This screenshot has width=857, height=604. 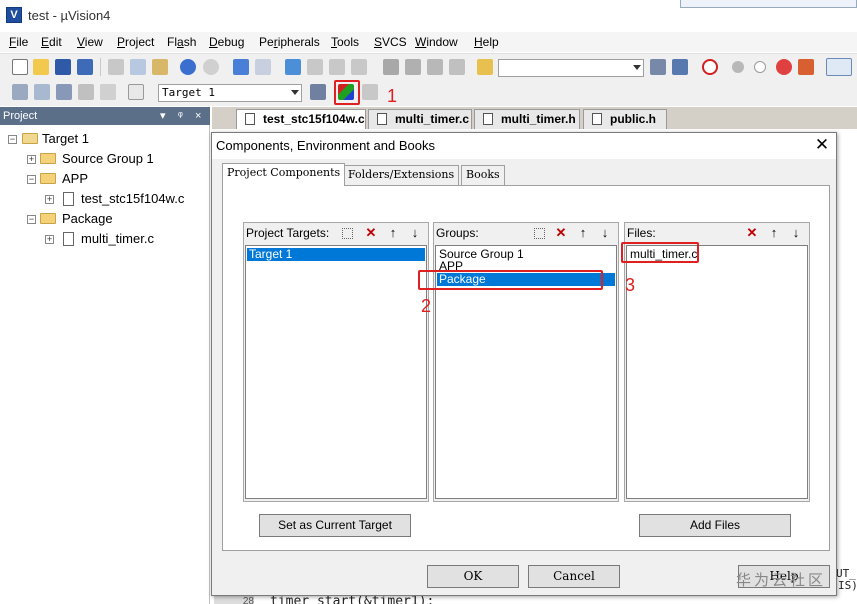 I want to click on tree-item-package-file: multi_timer.c, so click(x=117, y=239).